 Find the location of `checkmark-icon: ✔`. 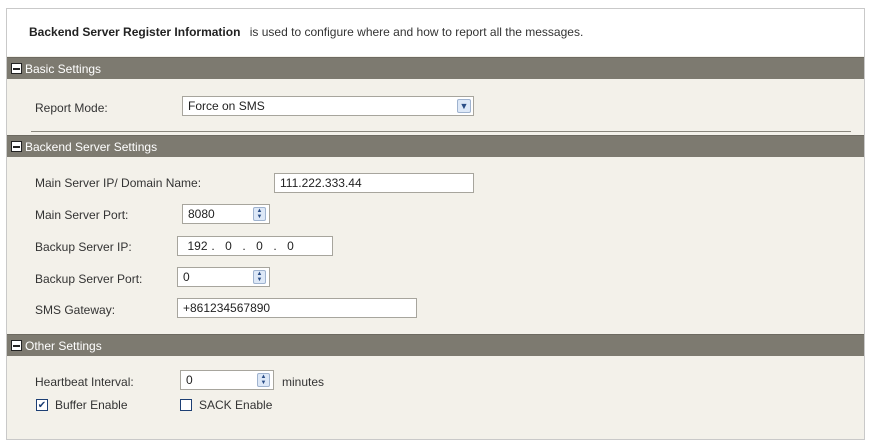

checkmark-icon: ✔ is located at coordinates (42, 405).